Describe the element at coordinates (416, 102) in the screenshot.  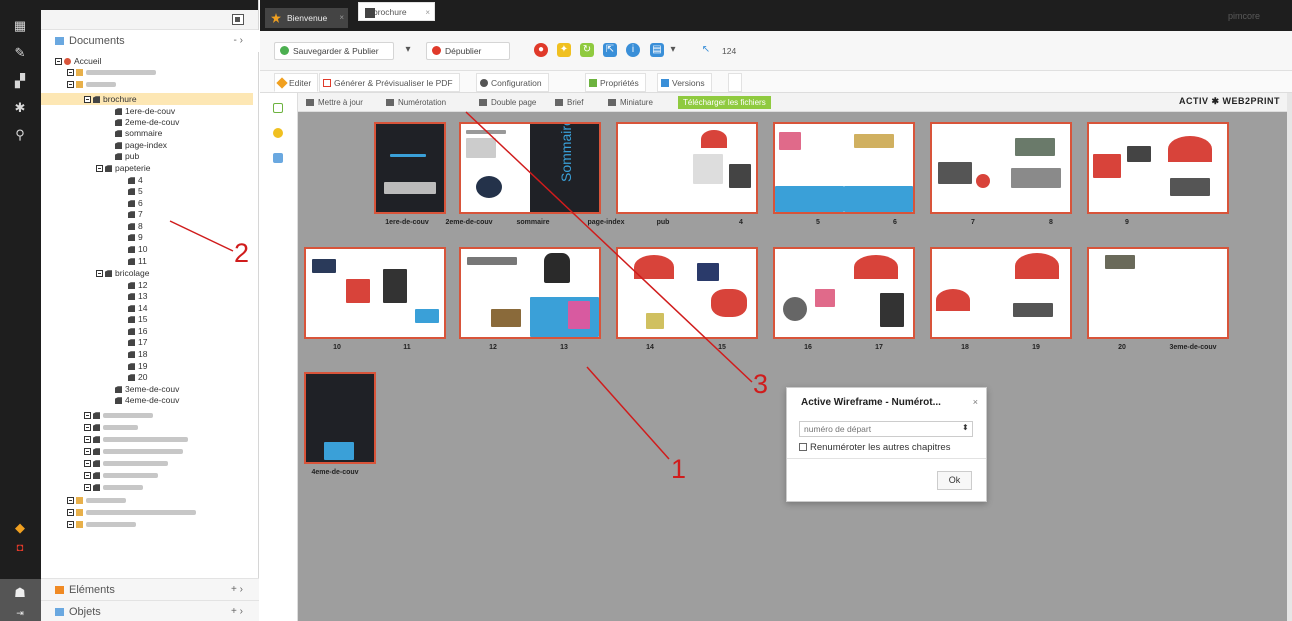
I see `numbering-button: Numérotation` at that location.